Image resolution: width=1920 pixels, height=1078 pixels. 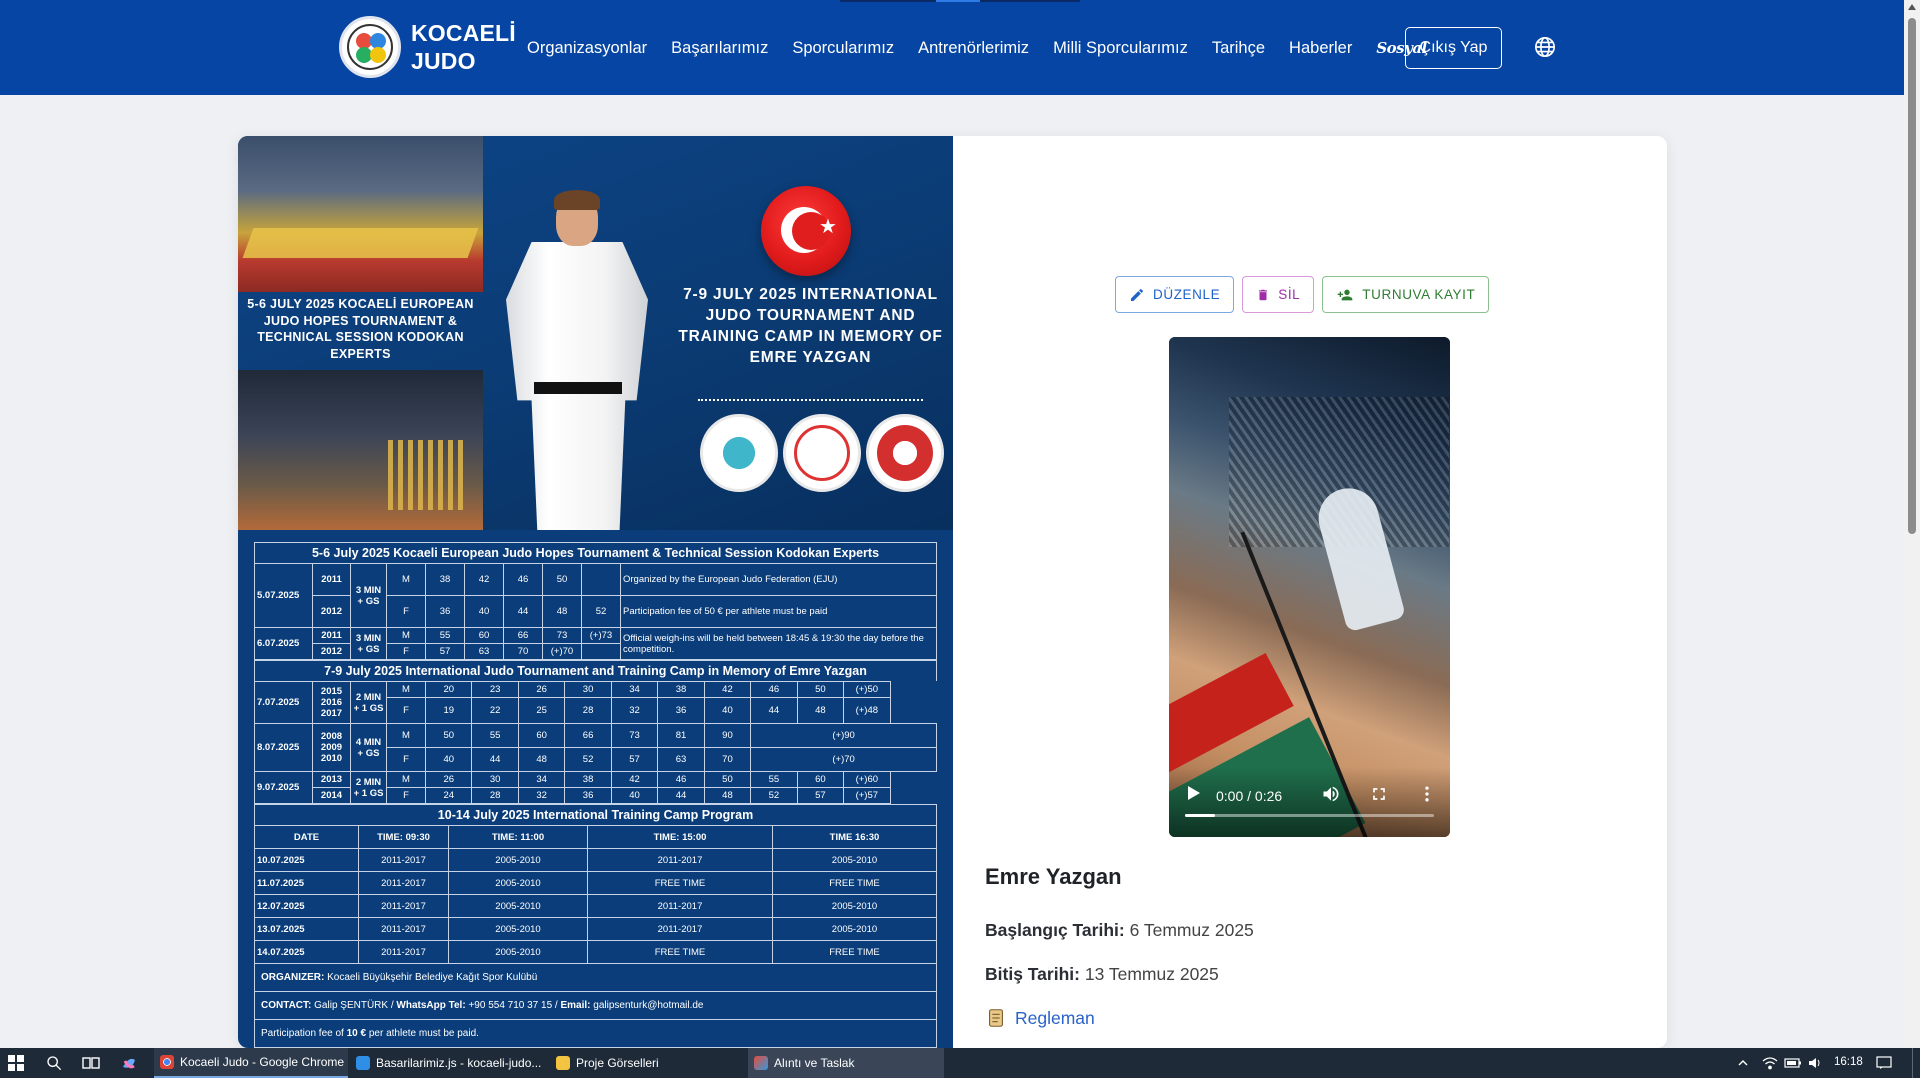 What do you see at coordinates (820, 710) in the screenshot?
I see `table-cell: 48` at bounding box center [820, 710].